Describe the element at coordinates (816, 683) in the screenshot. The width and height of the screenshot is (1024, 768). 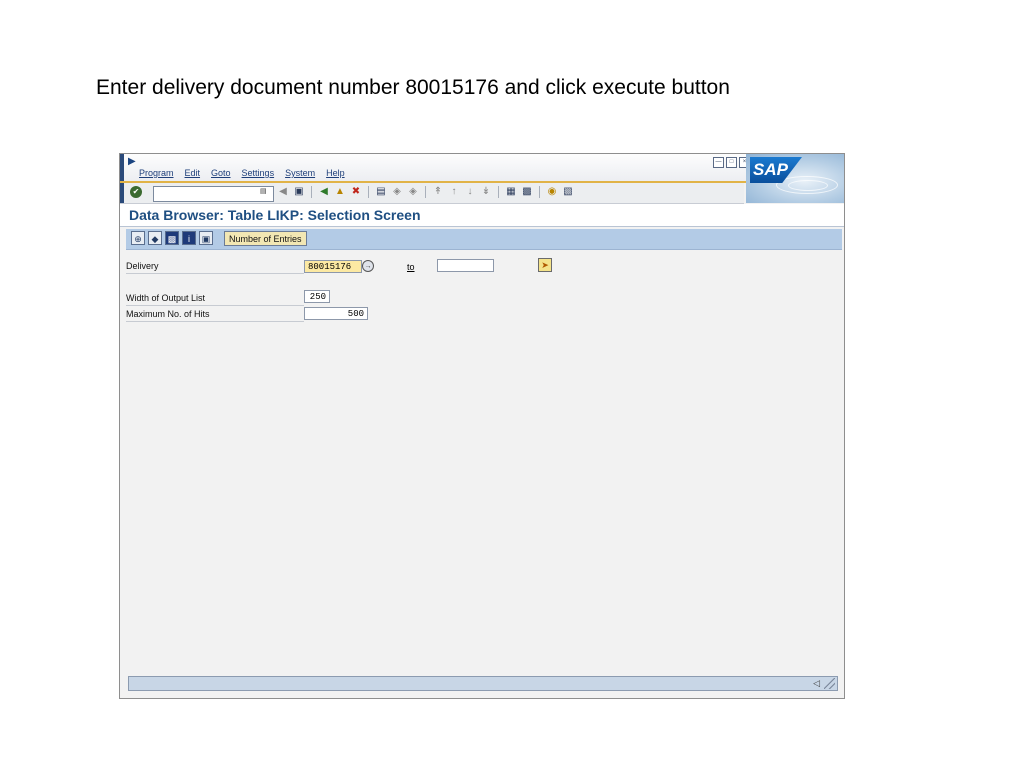
I see `status-expand-icon: ◁` at that location.